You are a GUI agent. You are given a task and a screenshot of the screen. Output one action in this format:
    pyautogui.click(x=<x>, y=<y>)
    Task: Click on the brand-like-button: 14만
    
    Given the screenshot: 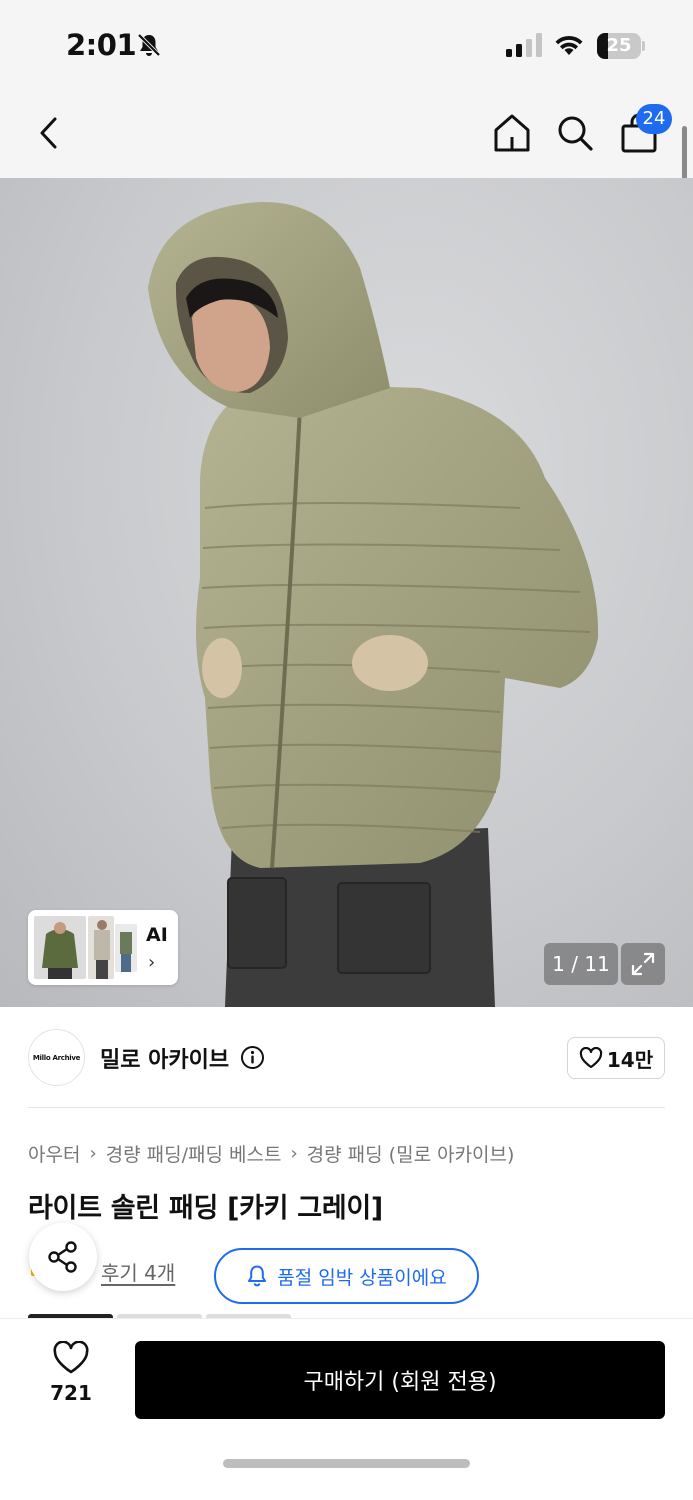 What is the action you would take?
    pyautogui.click(x=616, y=1058)
    